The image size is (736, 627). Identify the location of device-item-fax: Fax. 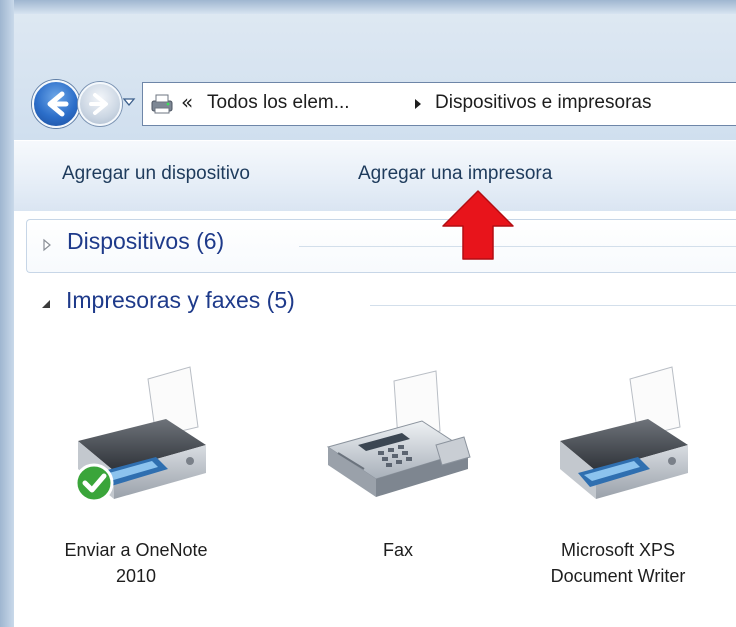
(398, 481).